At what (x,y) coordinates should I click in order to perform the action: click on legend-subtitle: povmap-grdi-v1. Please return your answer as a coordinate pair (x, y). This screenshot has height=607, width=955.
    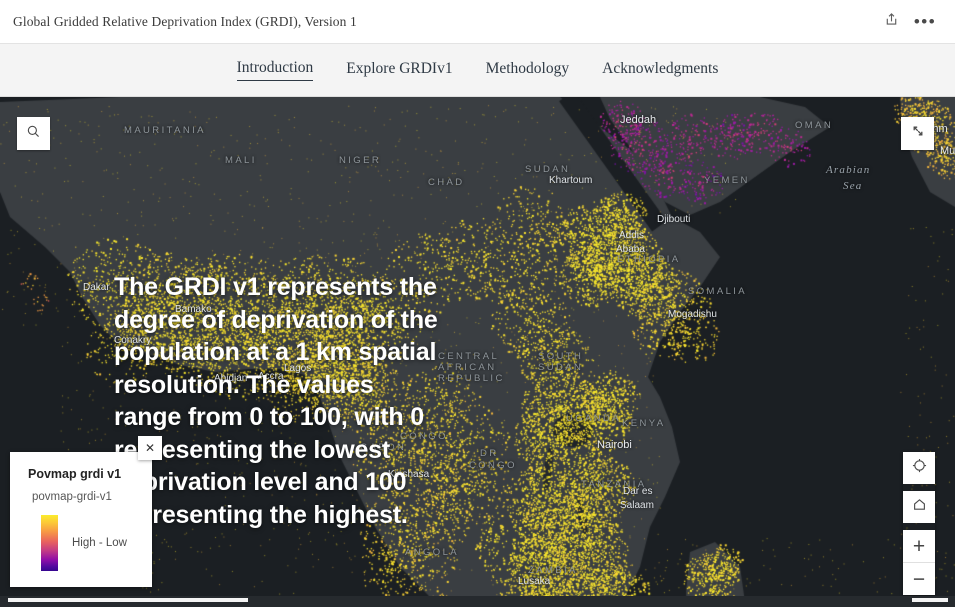
    Looking at the image, I should click on (72, 497).